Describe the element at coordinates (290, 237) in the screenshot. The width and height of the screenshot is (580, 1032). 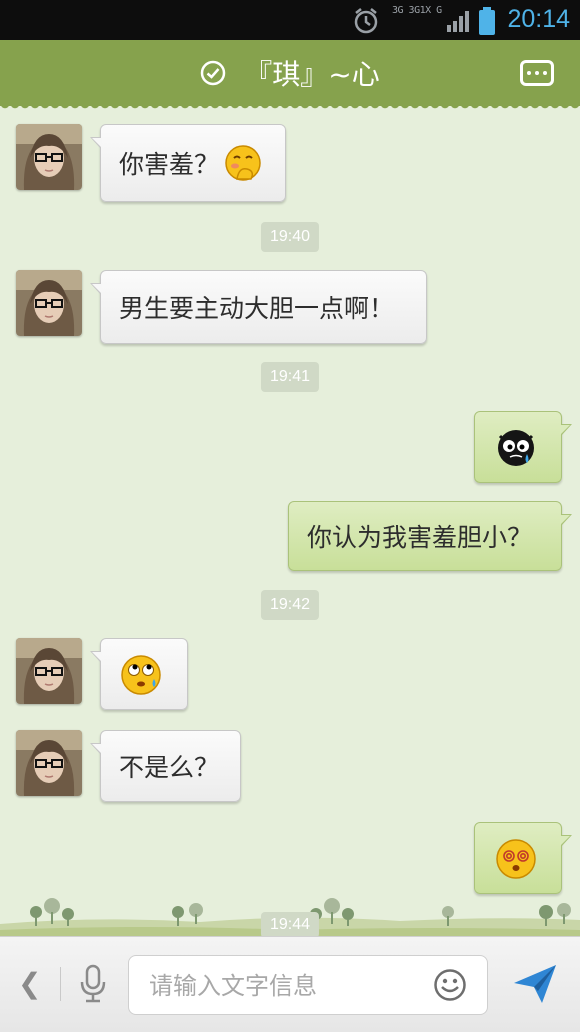
I see `message-timestamp: 19:40` at that location.